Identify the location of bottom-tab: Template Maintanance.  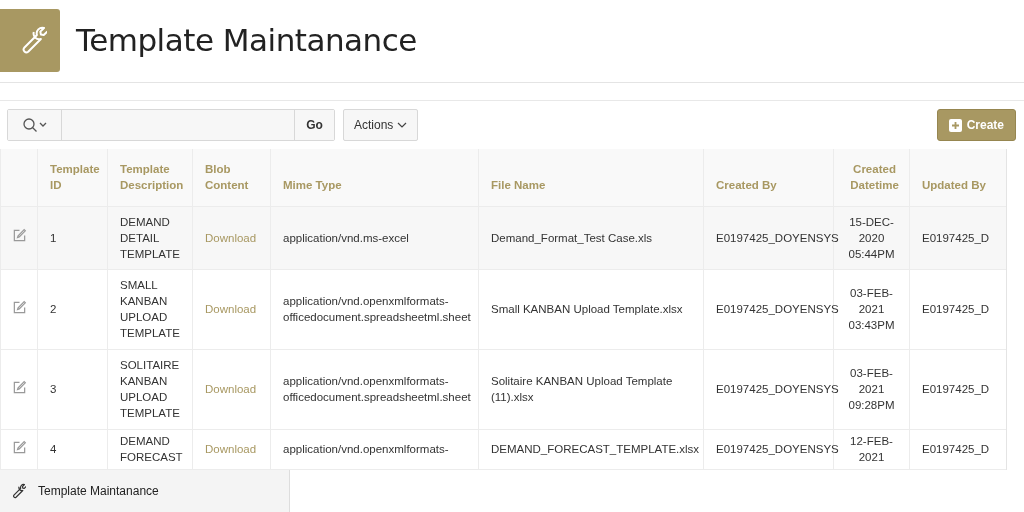
(145, 491).